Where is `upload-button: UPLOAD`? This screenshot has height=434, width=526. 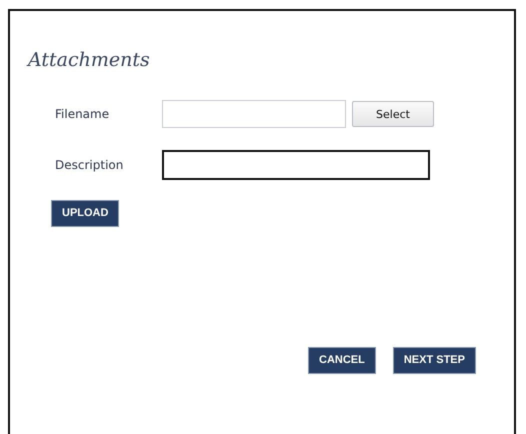 upload-button: UPLOAD is located at coordinates (85, 213).